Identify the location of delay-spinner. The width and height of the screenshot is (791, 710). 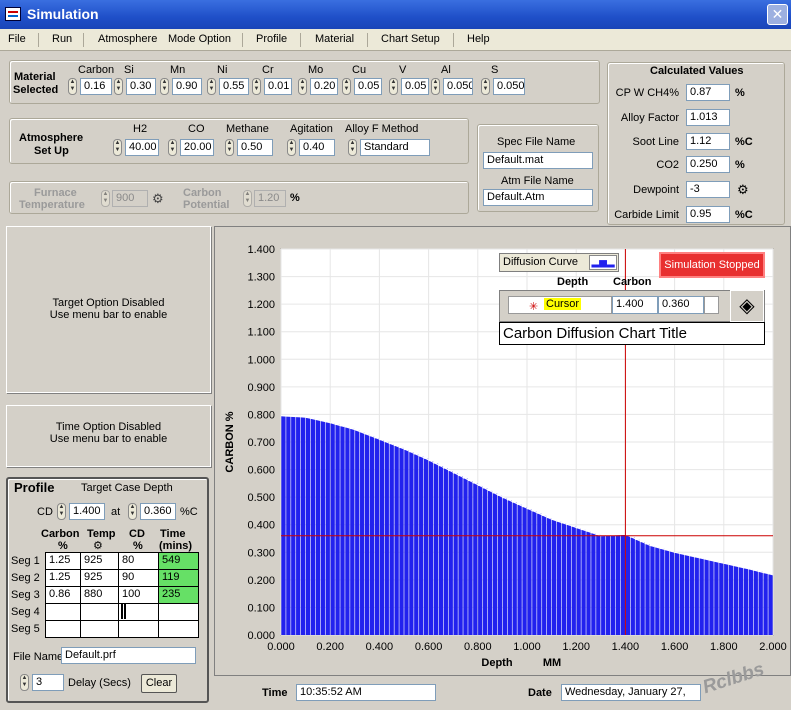
(24, 682).